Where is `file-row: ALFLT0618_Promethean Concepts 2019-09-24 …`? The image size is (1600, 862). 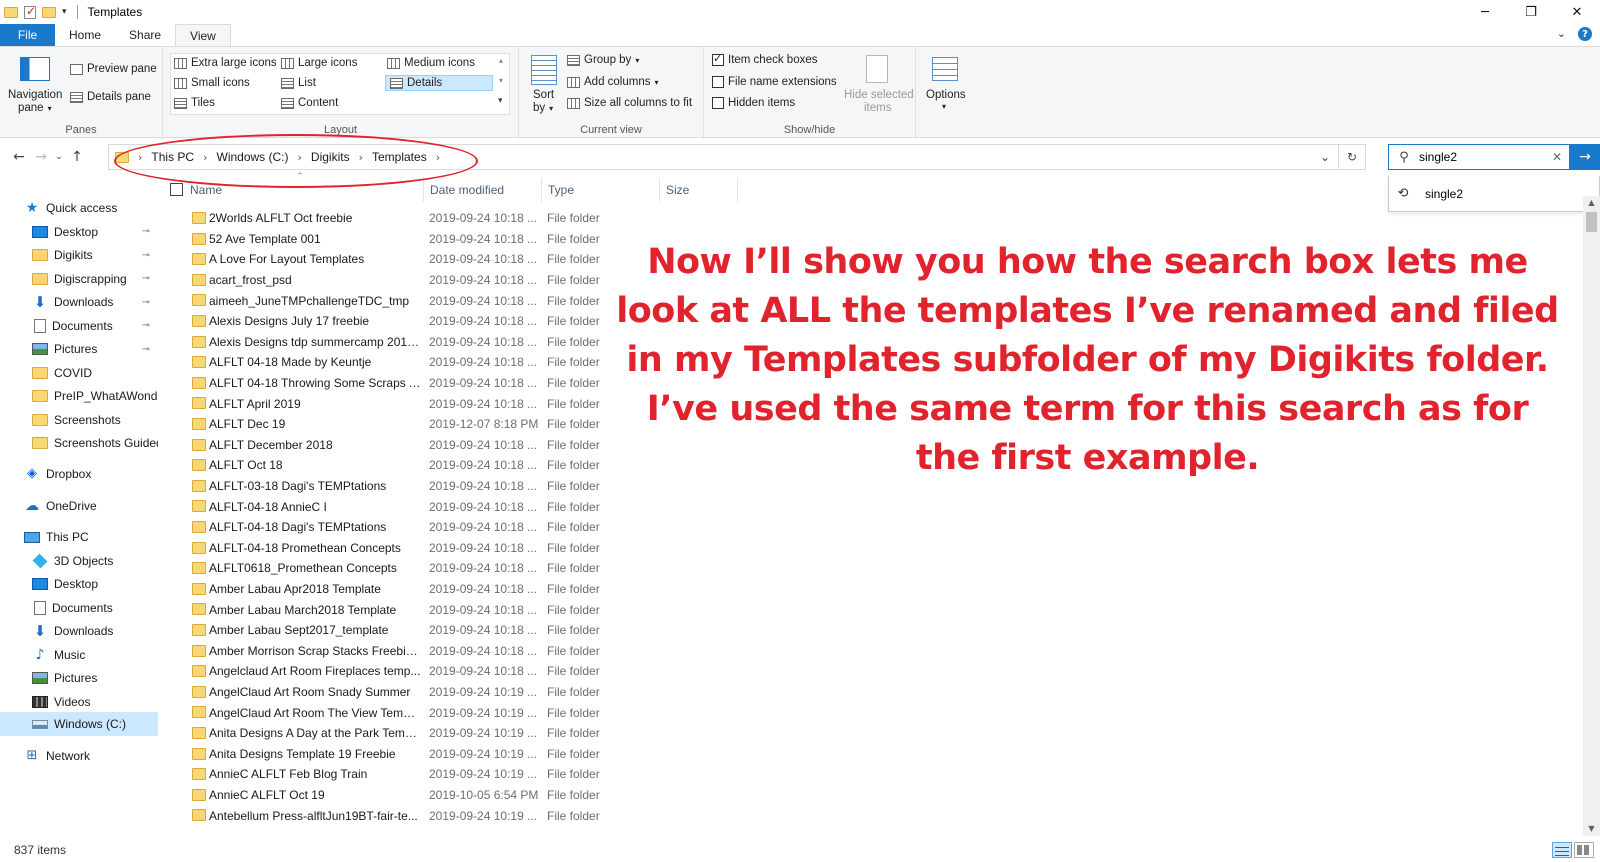 file-row: ALFLT0618_Promethean Concepts 2019-09-24 … is located at coordinates (390, 568).